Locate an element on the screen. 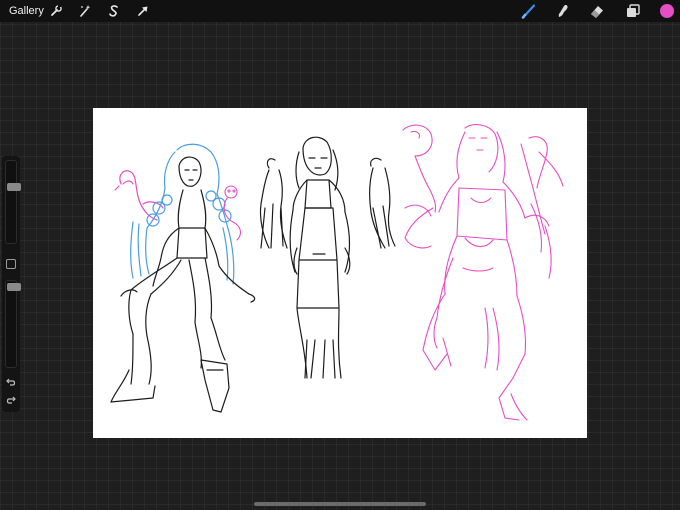  gallery-button: Gallery is located at coordinates (26, 11).